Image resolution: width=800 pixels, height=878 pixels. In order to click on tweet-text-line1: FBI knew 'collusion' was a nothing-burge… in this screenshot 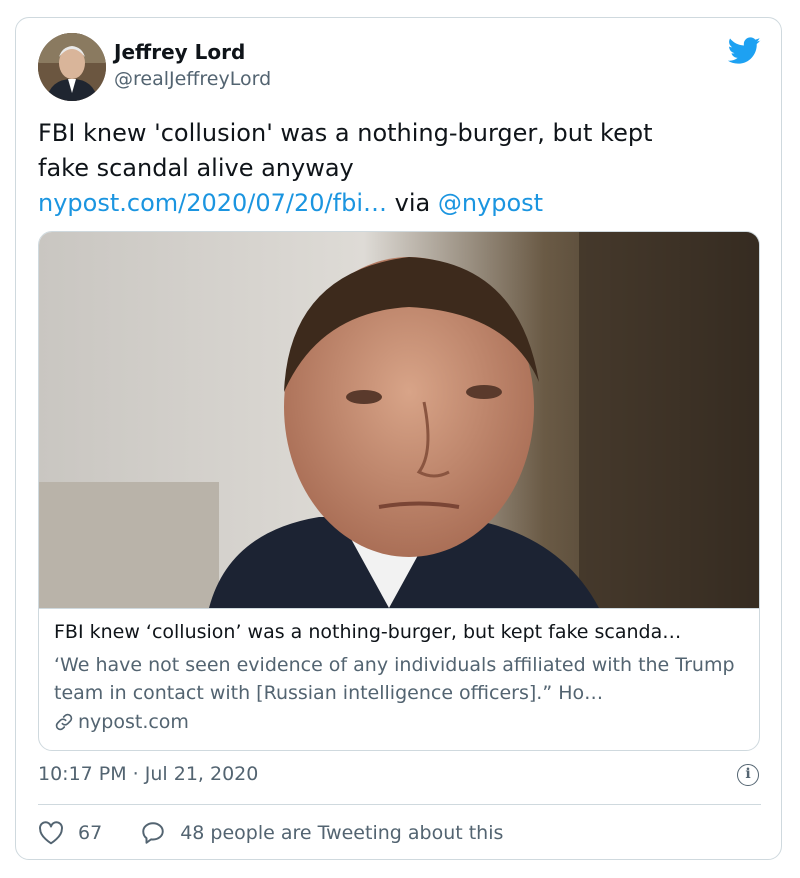, I will do `click(345, 133)`.